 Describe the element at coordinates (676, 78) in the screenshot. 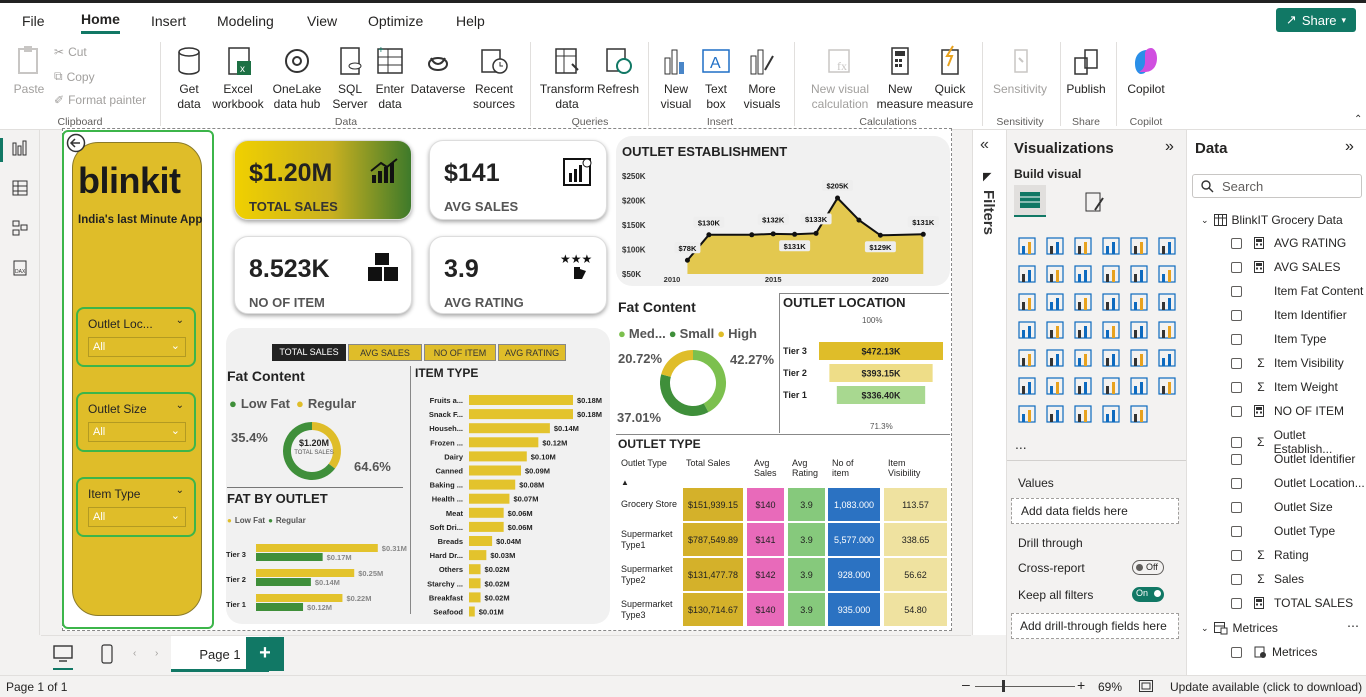

I see `new-visual-button: New visual` at that location.